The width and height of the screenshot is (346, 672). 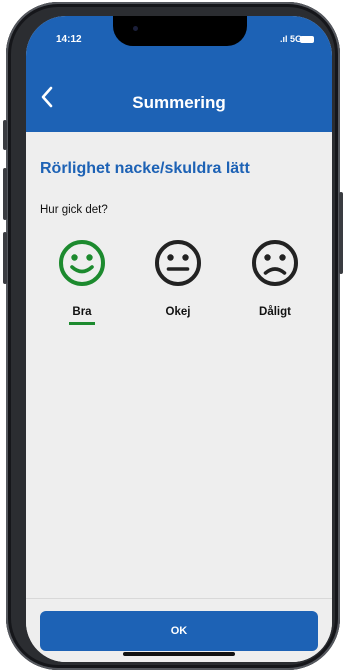 What do you see at coordinates (82, 323) in the screenshot?
I see `selected-indicator` at bounding box center [82, 323].